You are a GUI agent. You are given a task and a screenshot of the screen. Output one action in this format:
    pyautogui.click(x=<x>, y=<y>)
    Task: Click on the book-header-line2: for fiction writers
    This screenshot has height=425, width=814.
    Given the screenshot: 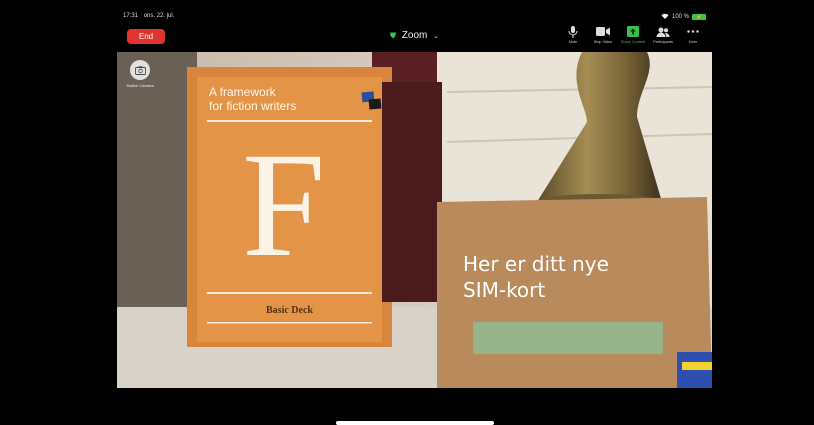 What is the action you would take?
    pyautogui.click(x=253, y=106)
    